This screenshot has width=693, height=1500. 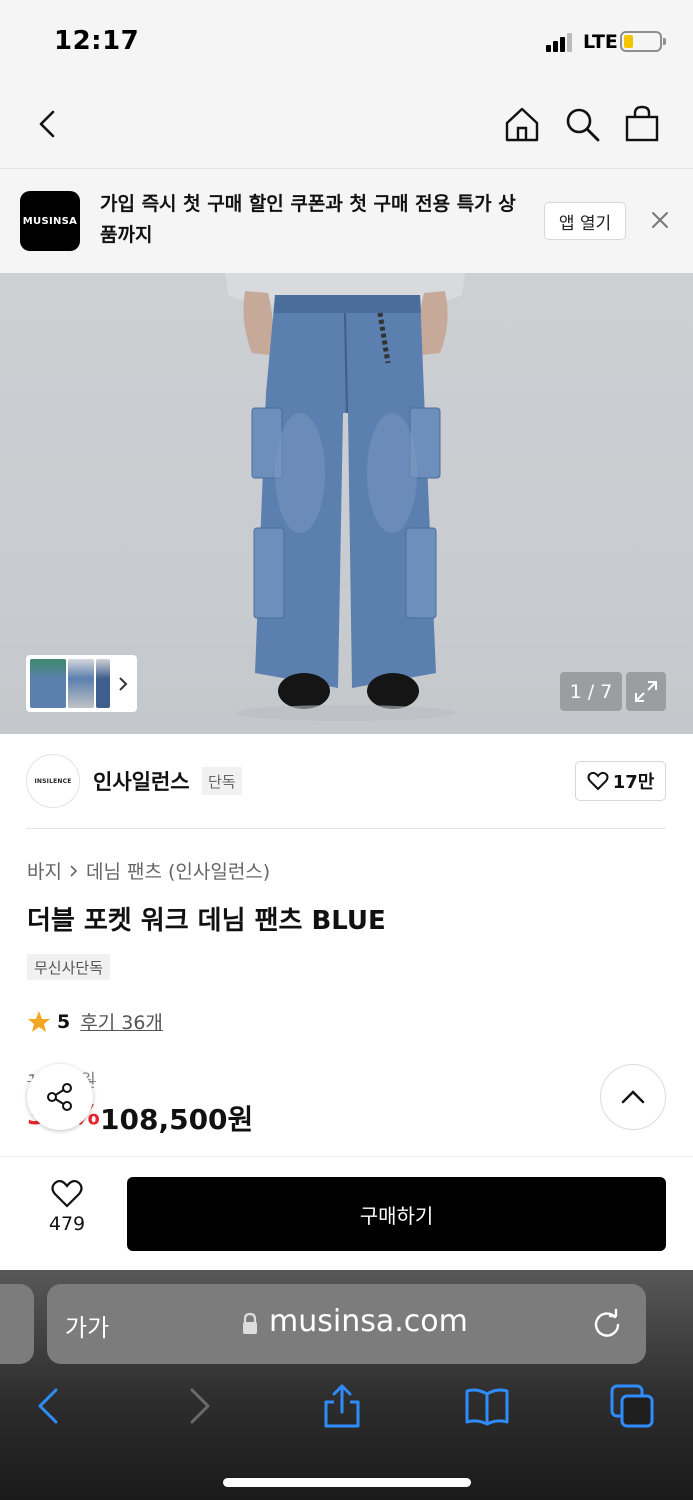 What do you see at coordinates (633, 782) in the screenshot?
I see `brand-like-count: 17만` at bounding box center [633, 782].